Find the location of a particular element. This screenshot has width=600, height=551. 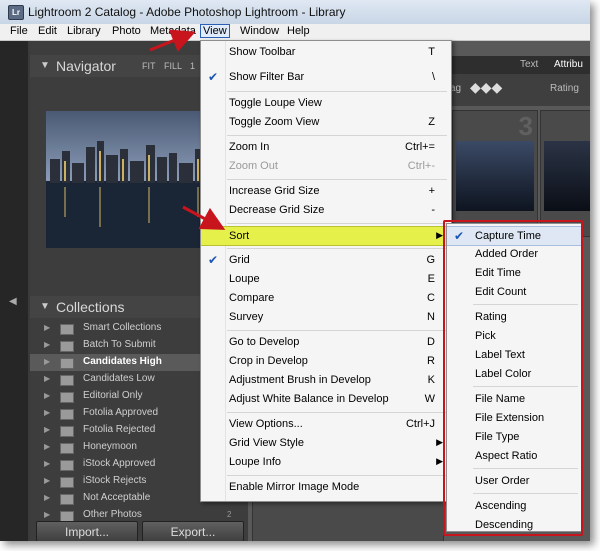

menu-item-label: Loupe Info is located at coordinates (255, 462).